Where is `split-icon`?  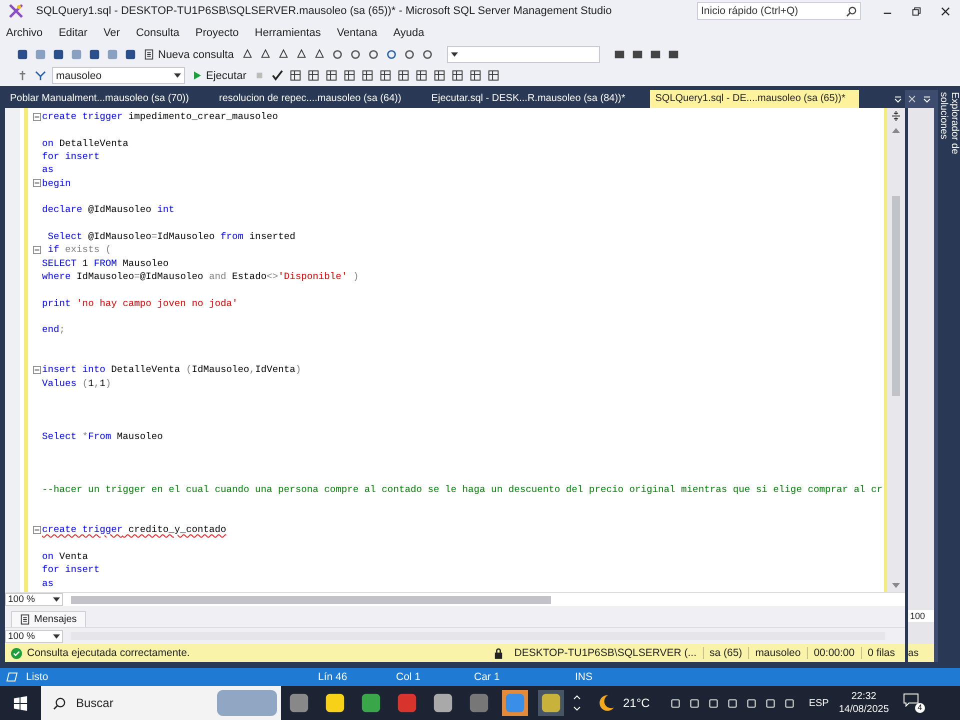 split-icon is located at coordinates (896, 116).